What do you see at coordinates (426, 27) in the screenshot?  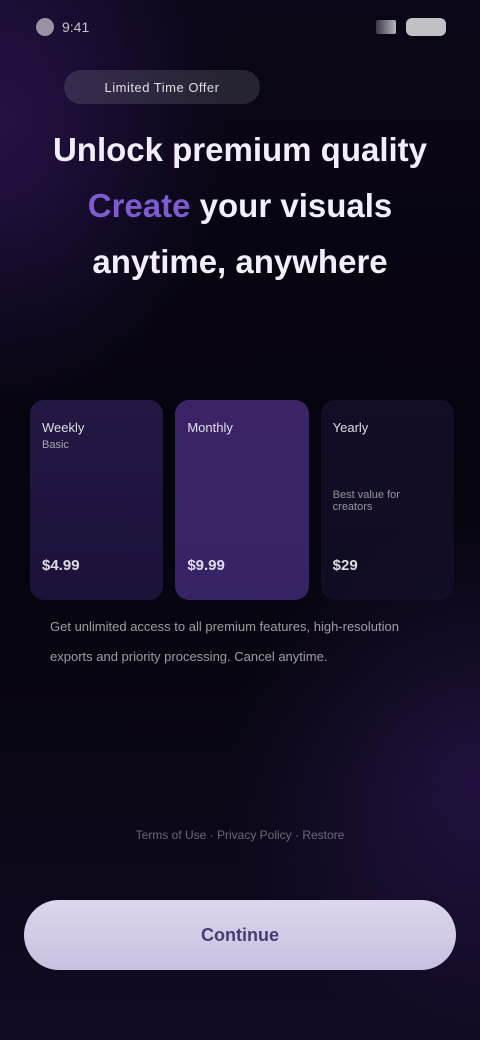 I see `battery-icon` at bounding box center [426, 27].